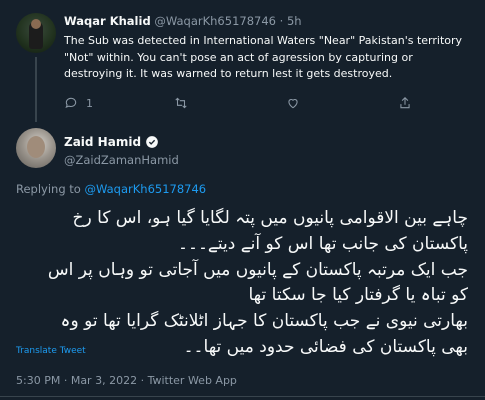 This screenshot has height=400, width=485. What do you see at coordinates (121, 160) in the screenshot?
I see `author-handle: @ZaidZamanHamid` at bounding box center [121, 160].